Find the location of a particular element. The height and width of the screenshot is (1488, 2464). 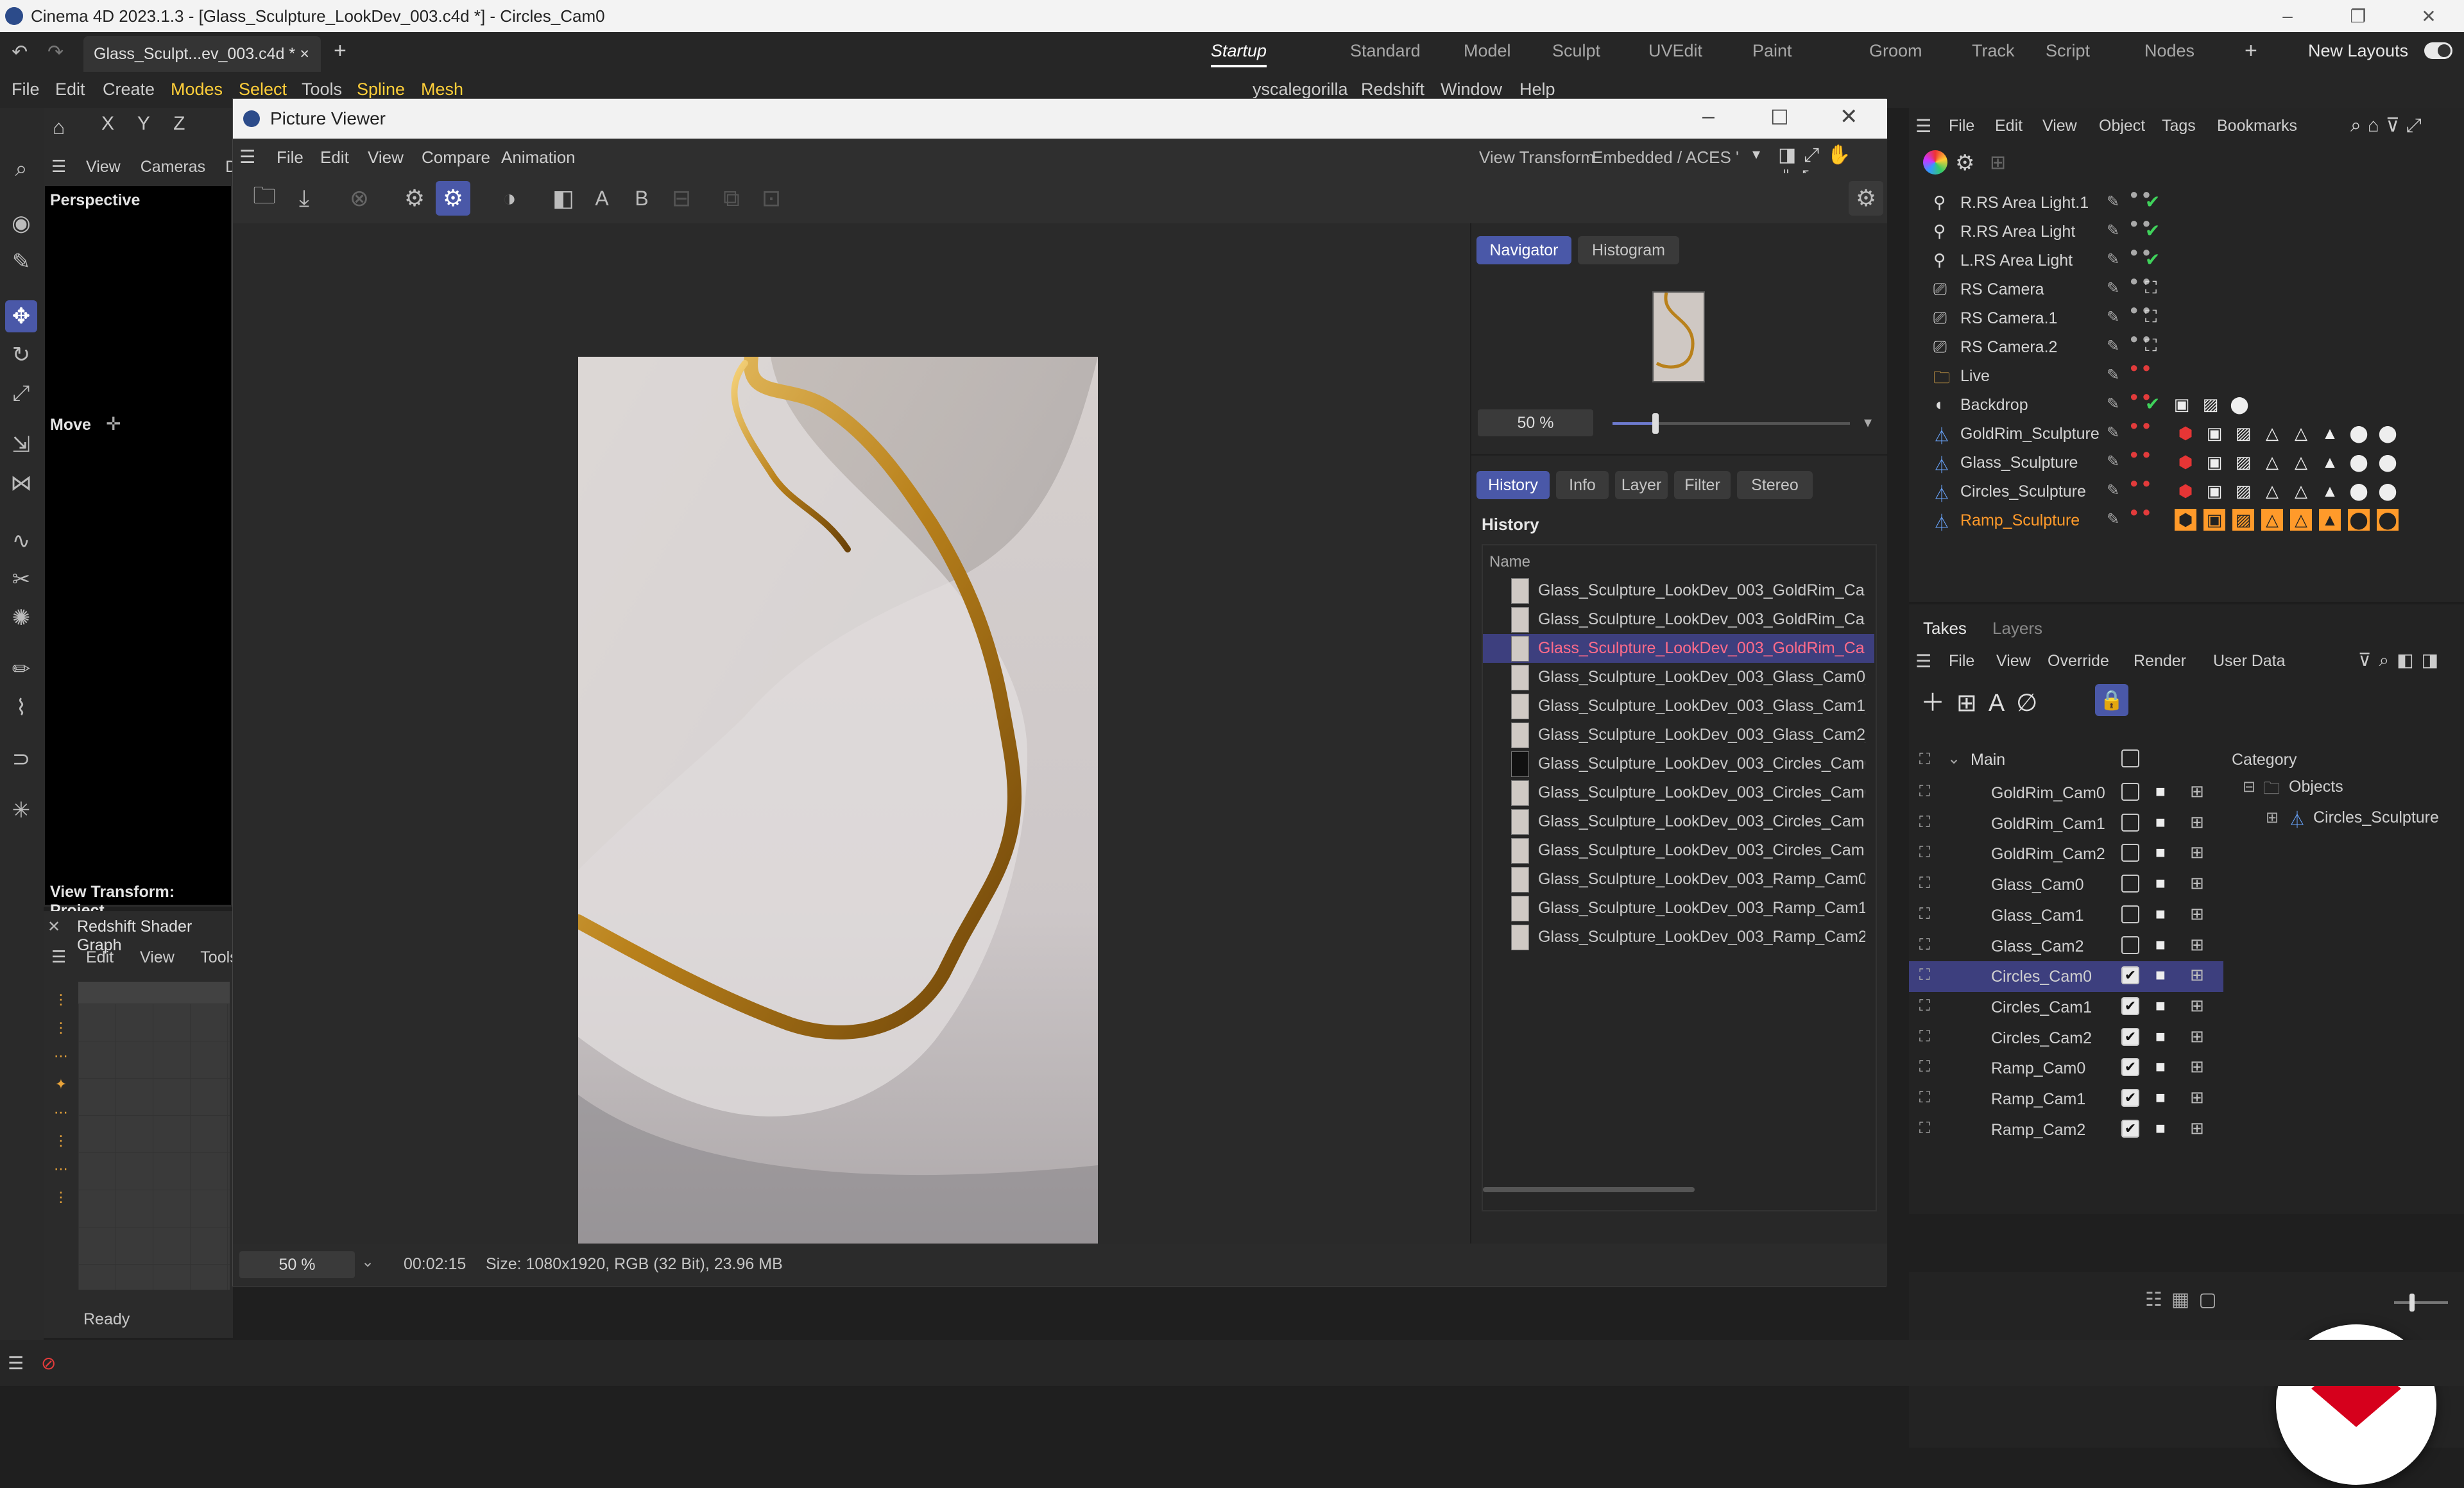

om-hamburger-icon: ☰ is located at coordinates (1923, 126).